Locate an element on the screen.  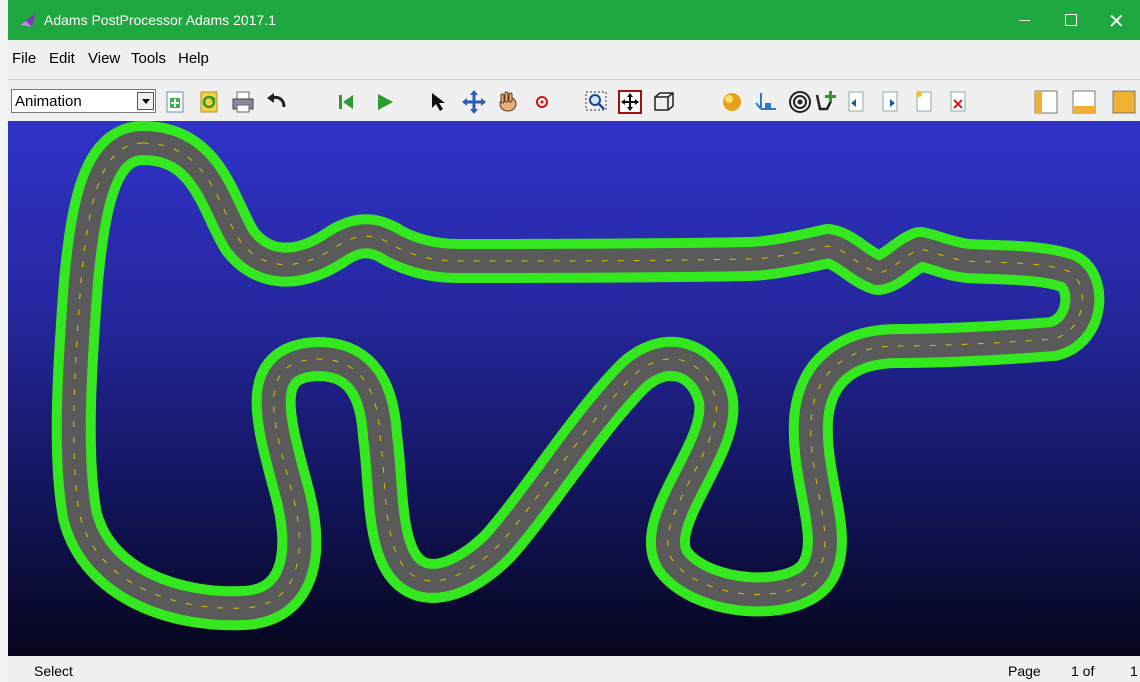
menu-edit: Edit is located at coordinates (62, 58).